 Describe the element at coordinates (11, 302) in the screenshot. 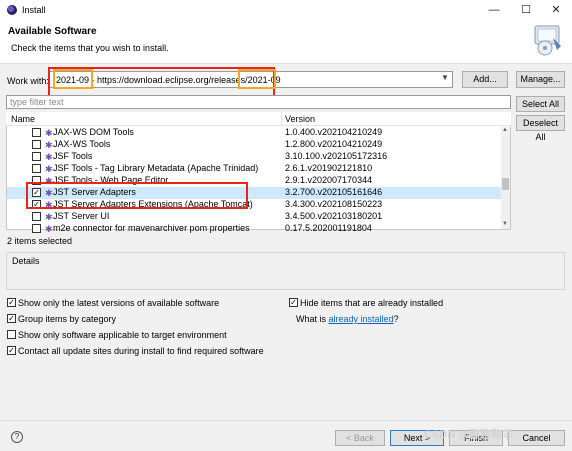

I see `latest-versions-checkbox: ✓` at that location.